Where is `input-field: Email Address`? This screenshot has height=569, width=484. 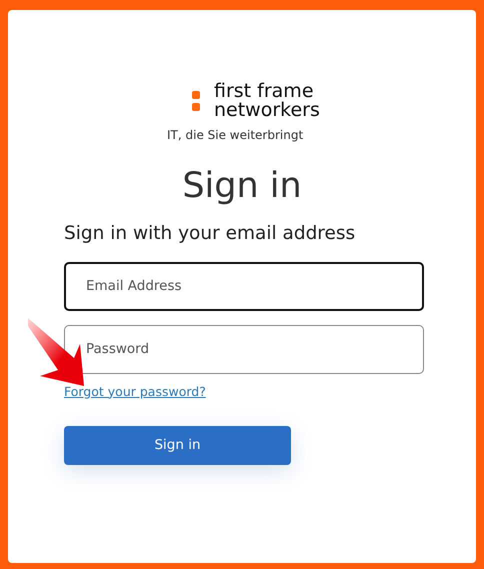 input-field: Email Address is located at coordinates (244, 286).